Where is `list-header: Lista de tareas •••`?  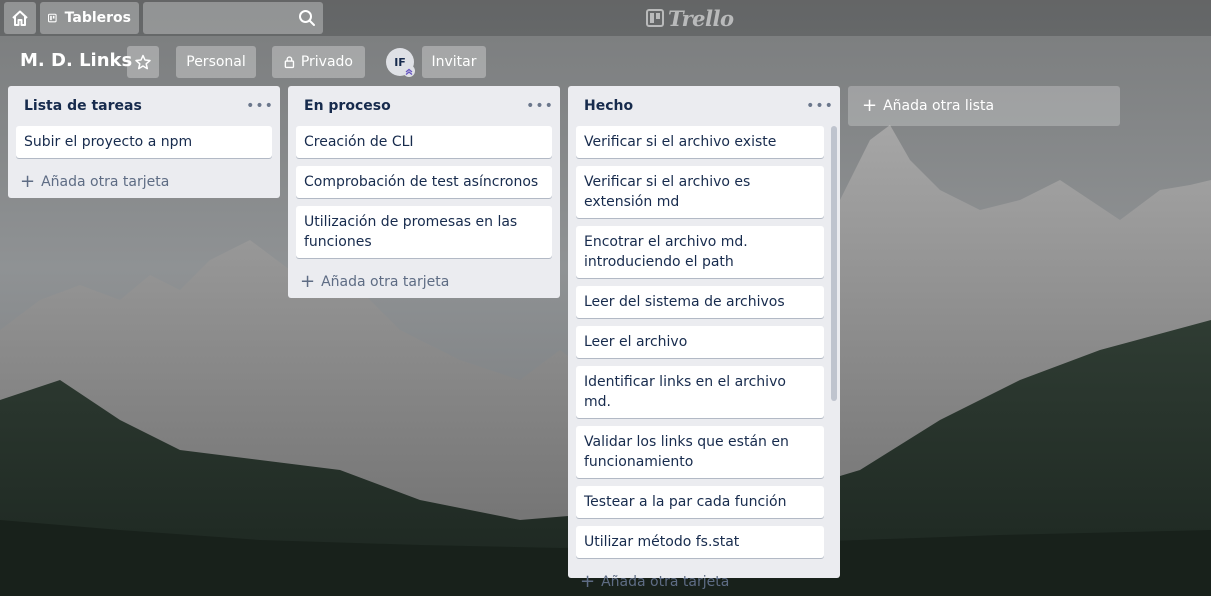
list-header: Lista de tareas ••• is located at coordinates (144, 106).